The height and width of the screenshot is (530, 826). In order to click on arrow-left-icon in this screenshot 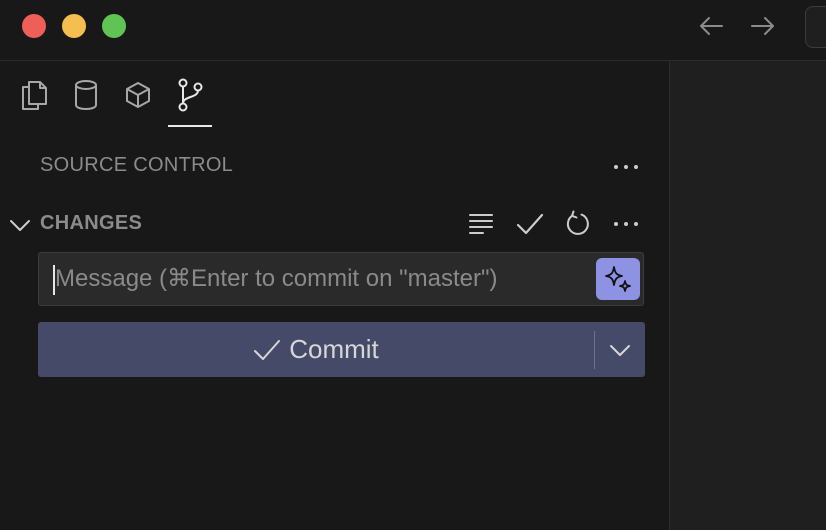, I will do `click(711, 26)`.